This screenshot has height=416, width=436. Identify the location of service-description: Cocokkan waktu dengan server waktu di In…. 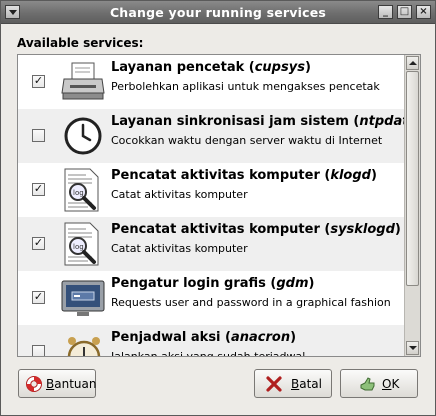
(247, 140).